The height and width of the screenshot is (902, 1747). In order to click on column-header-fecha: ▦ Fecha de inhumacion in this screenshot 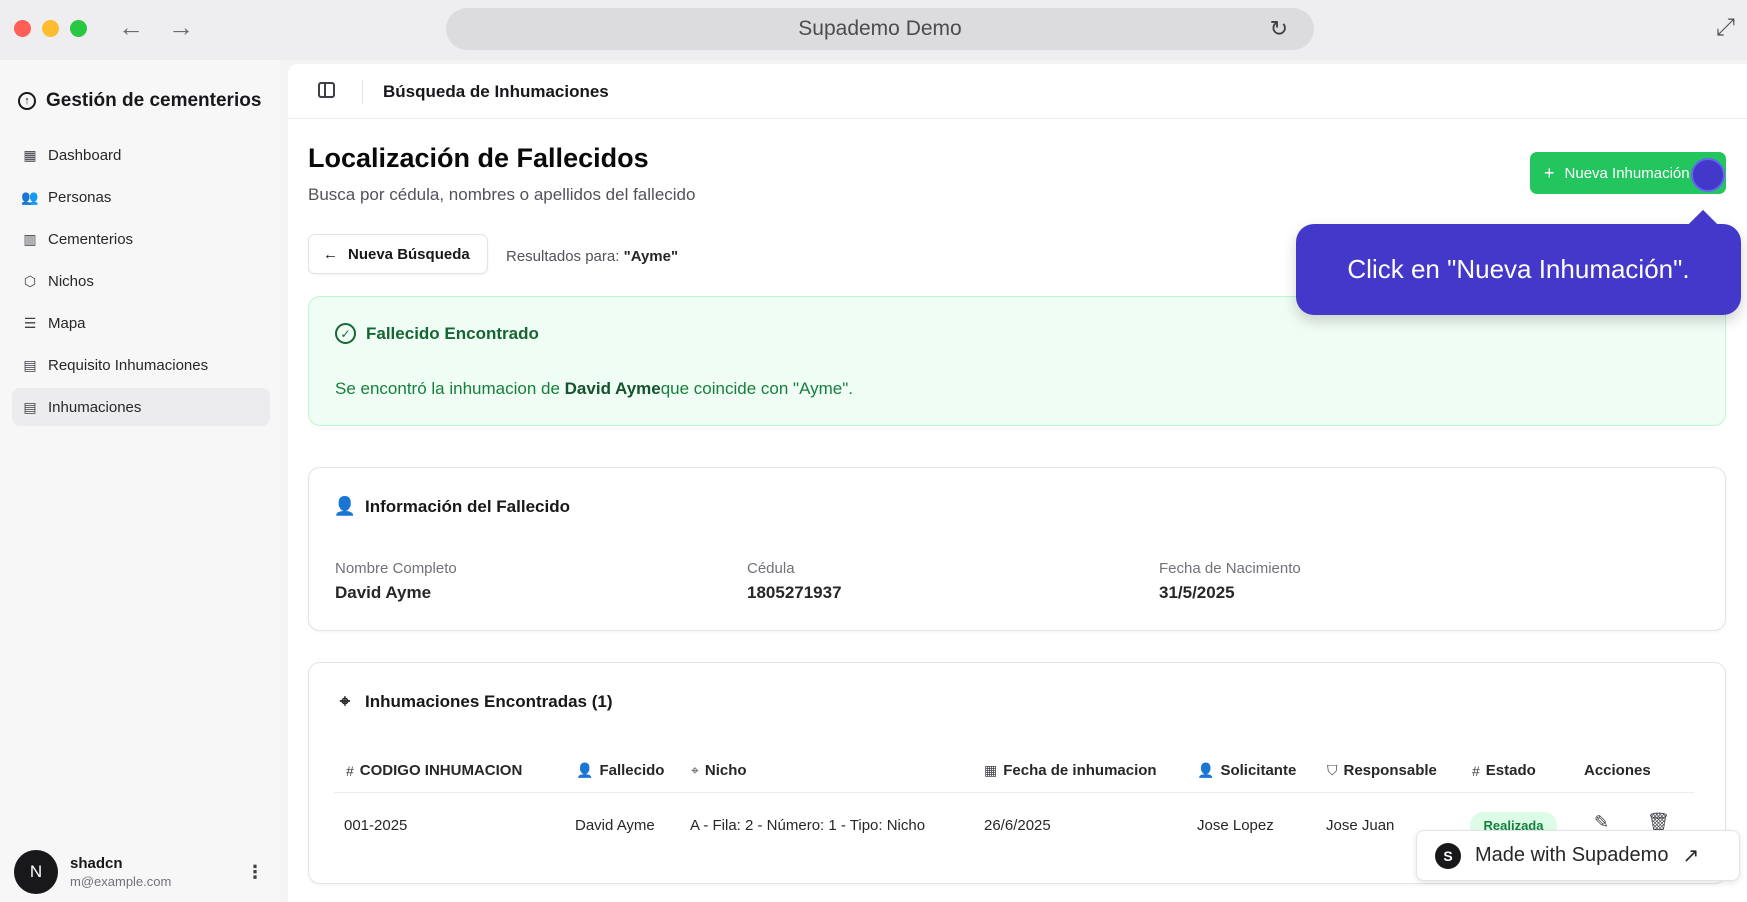, I will do `click(1070, 770)`.